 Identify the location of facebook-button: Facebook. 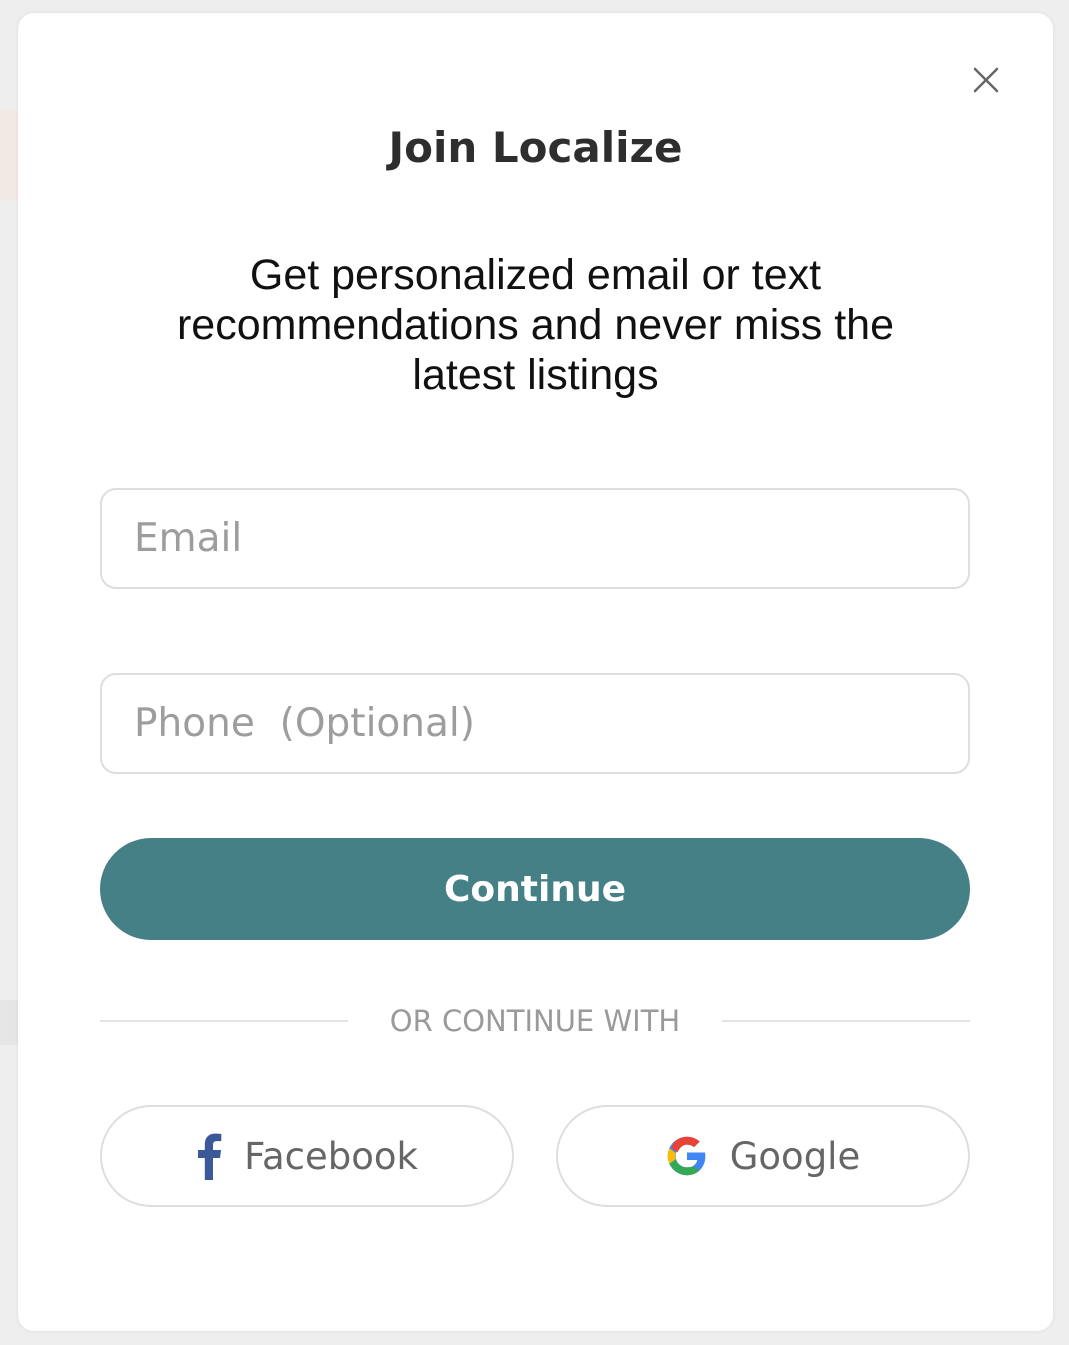
(307, 1156).